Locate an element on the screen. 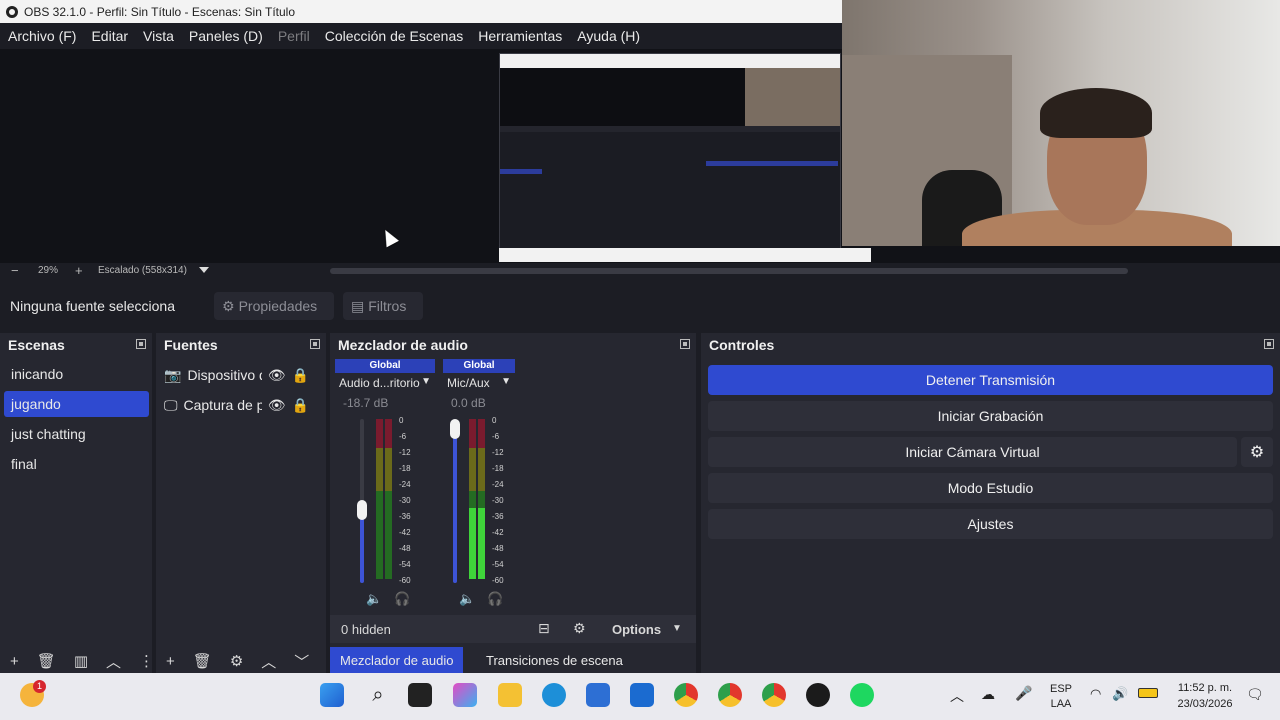 The image size is (1280, 720). edge-icon is located at coordinates (554, 695).